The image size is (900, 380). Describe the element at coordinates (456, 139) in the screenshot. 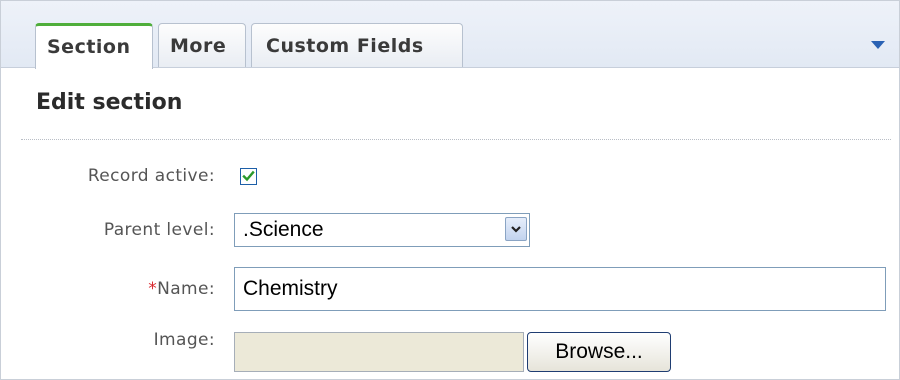

I see `divider` at that location.